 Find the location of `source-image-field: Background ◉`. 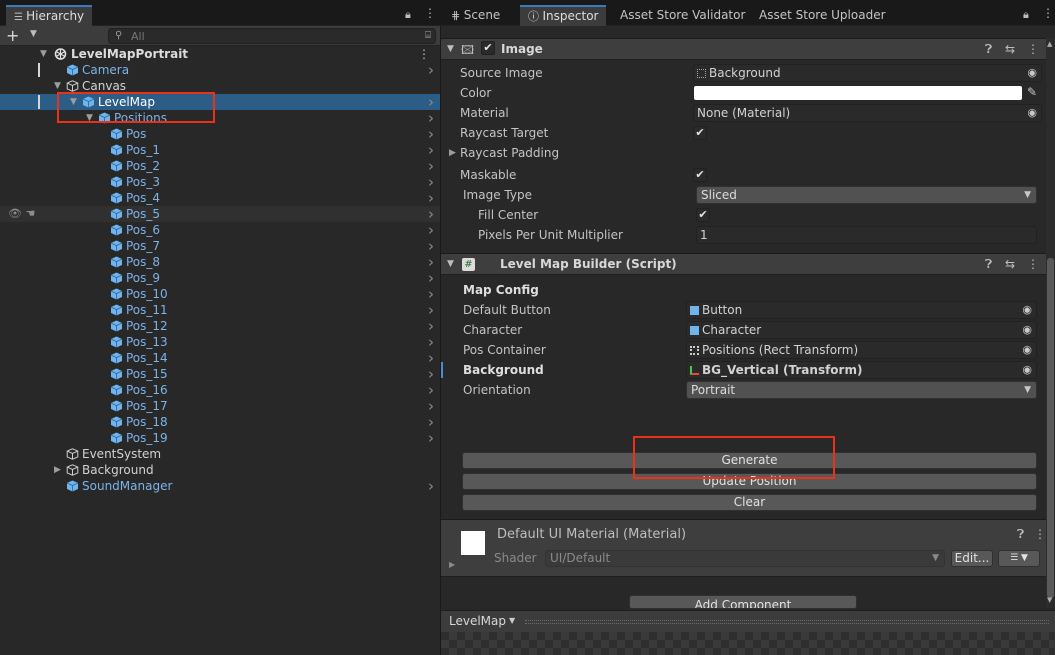

source-image-field: Background ◉ is located at coordinates (867, 73).